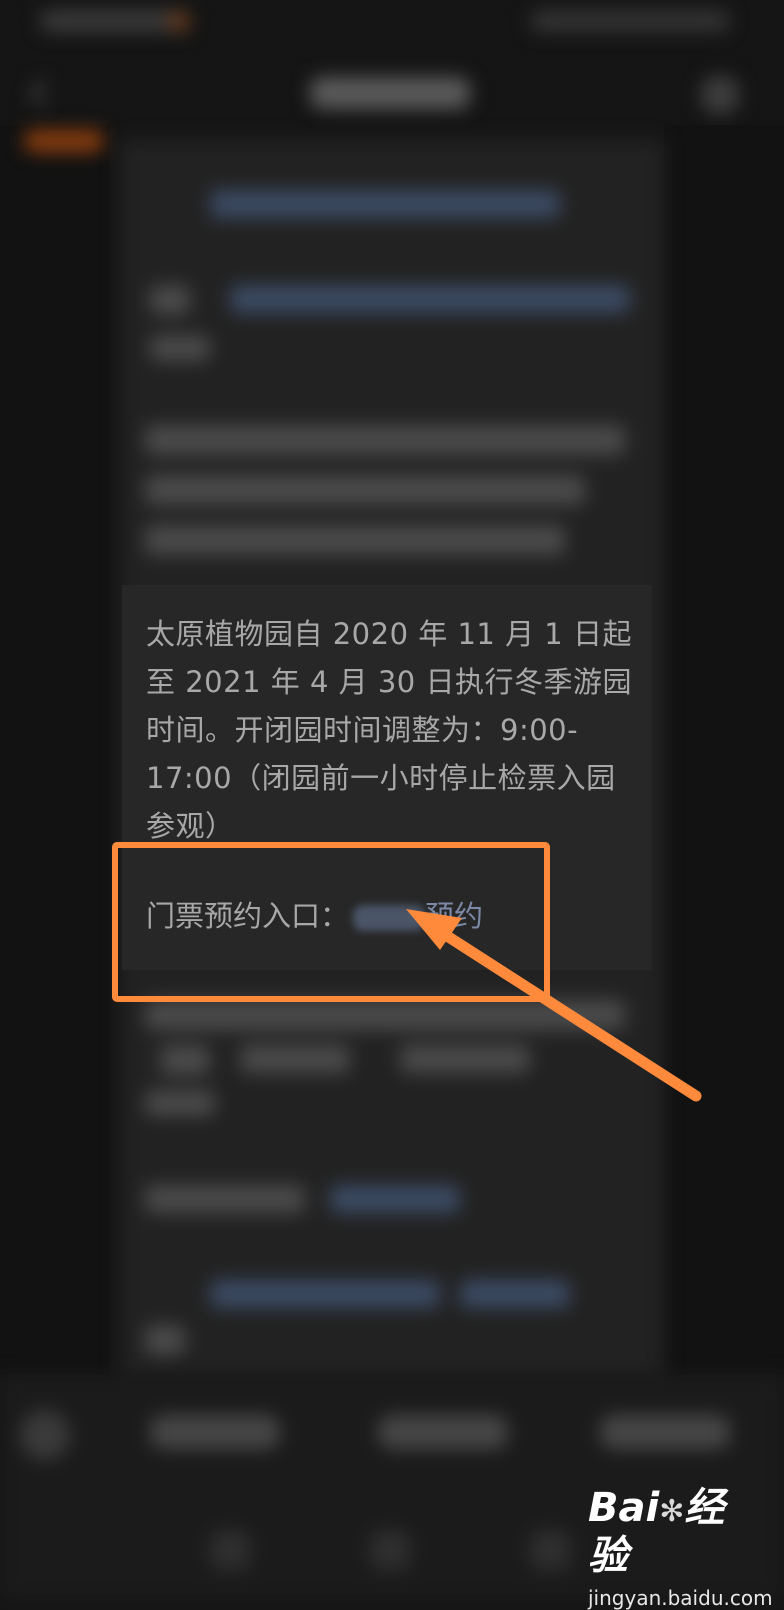 The height and width of the screenshot is (1610, 784). What do you see at coordinates (554, 1005) in the screenshot?
I see `annotation-arrow-icon` at bounding box center [554, 1005].